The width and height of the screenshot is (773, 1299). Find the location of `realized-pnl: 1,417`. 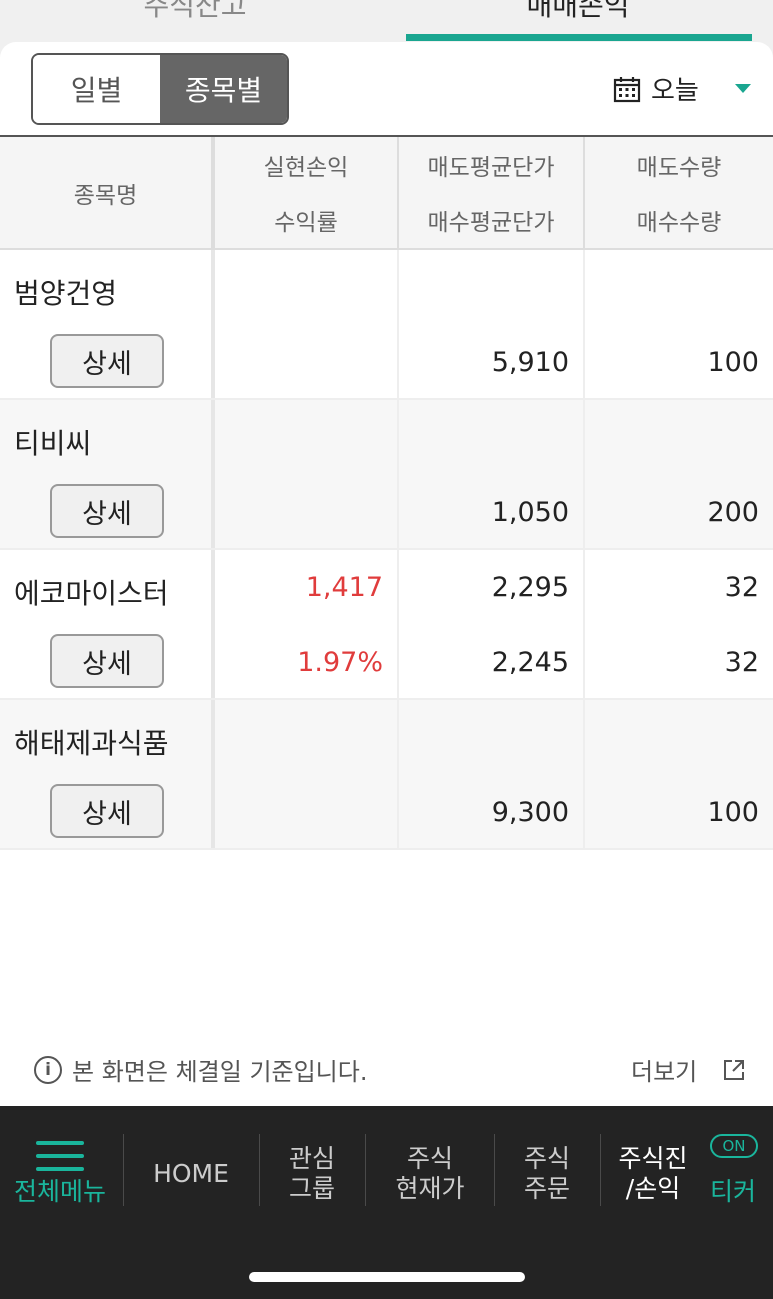

realized-pnl: 1,417 is located at coordinates (344, 587).